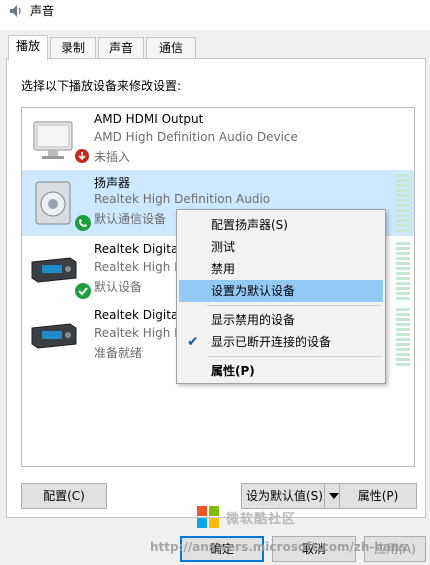  Describe the element at coordinates (378, 496) in the screenshot. I see `properties-button: 属性(P)` at that location.